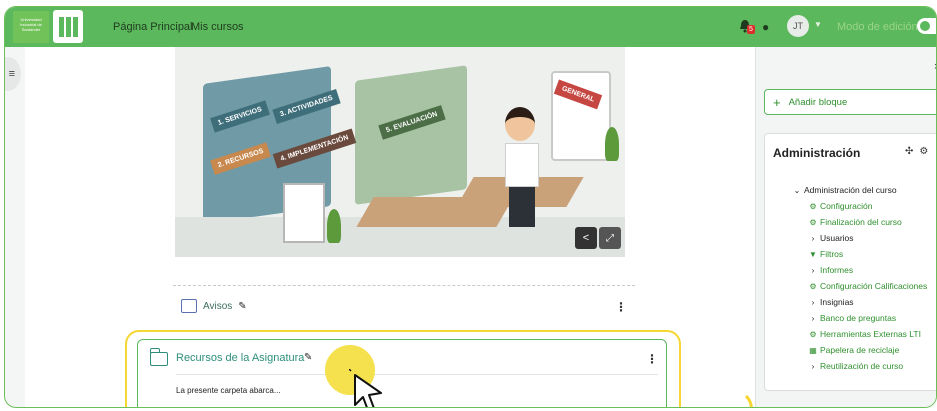 The height and width of the screenshot is (411, 937). What do you see at coordinates (304, 213) in the screenshot?
I see `banner-chart-board` at bounding box center [304, 213].